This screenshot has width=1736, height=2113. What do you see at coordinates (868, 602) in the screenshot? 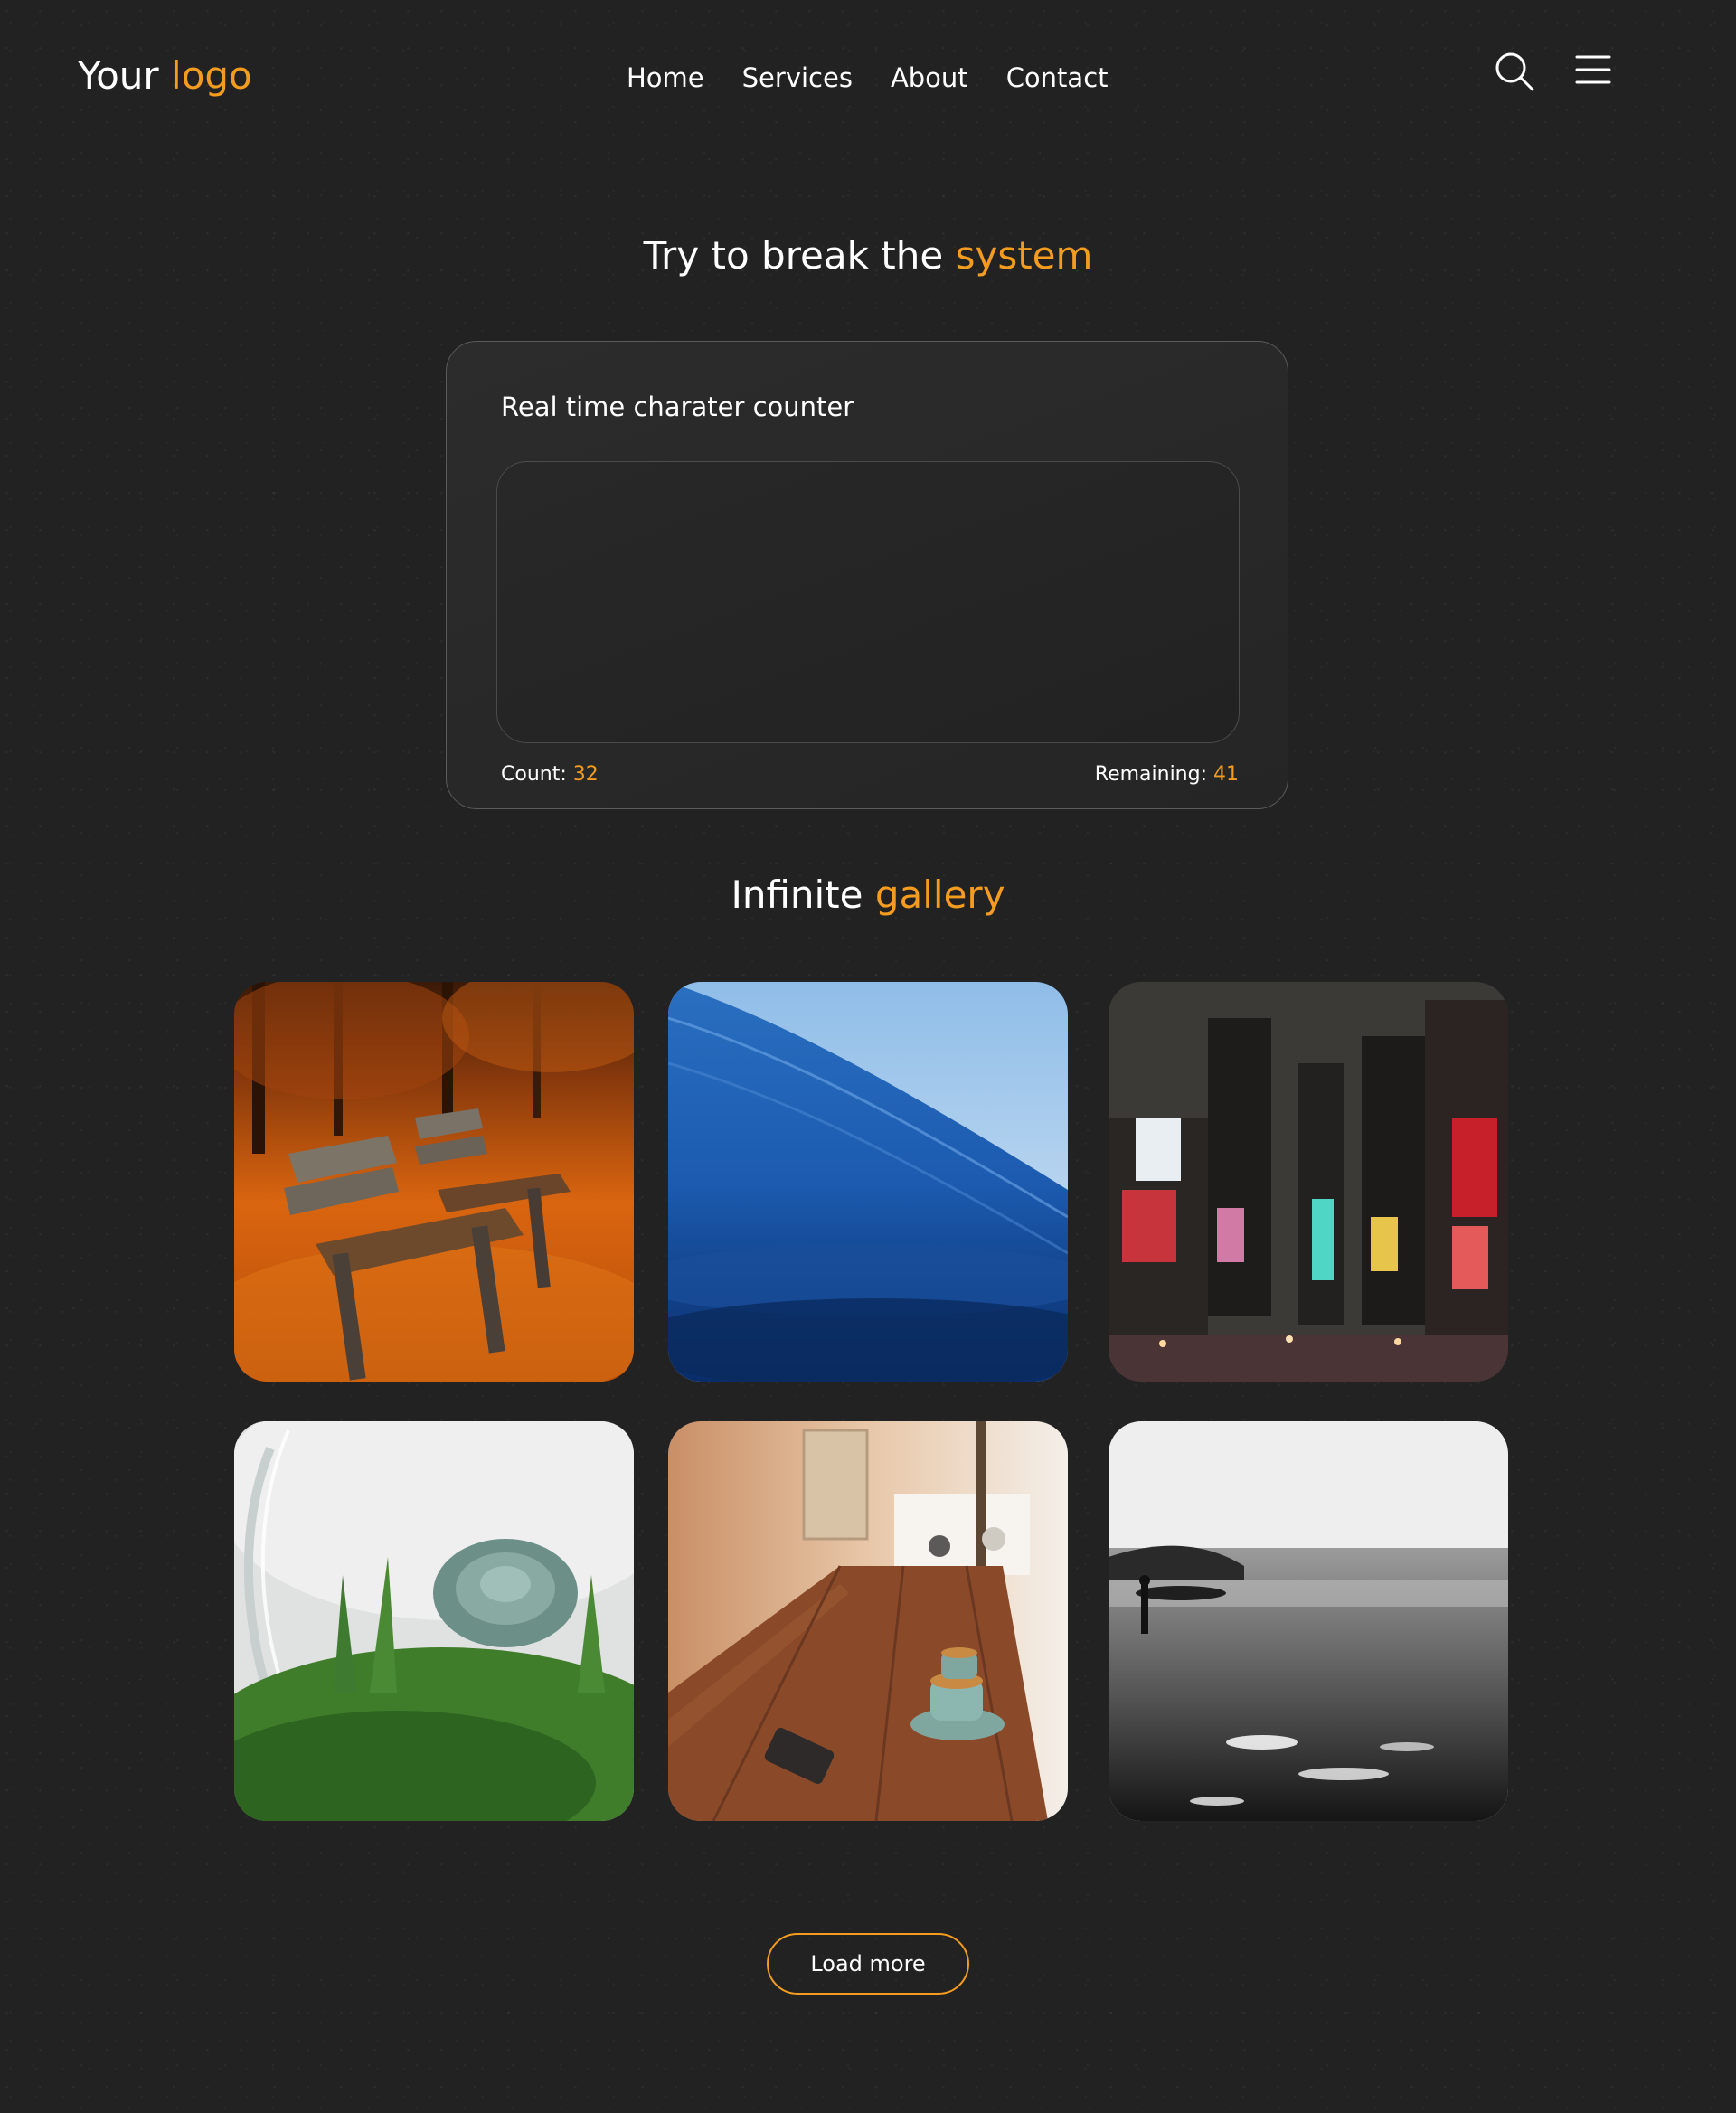
I see `counter-textarea` at bounding box center [868, 602].